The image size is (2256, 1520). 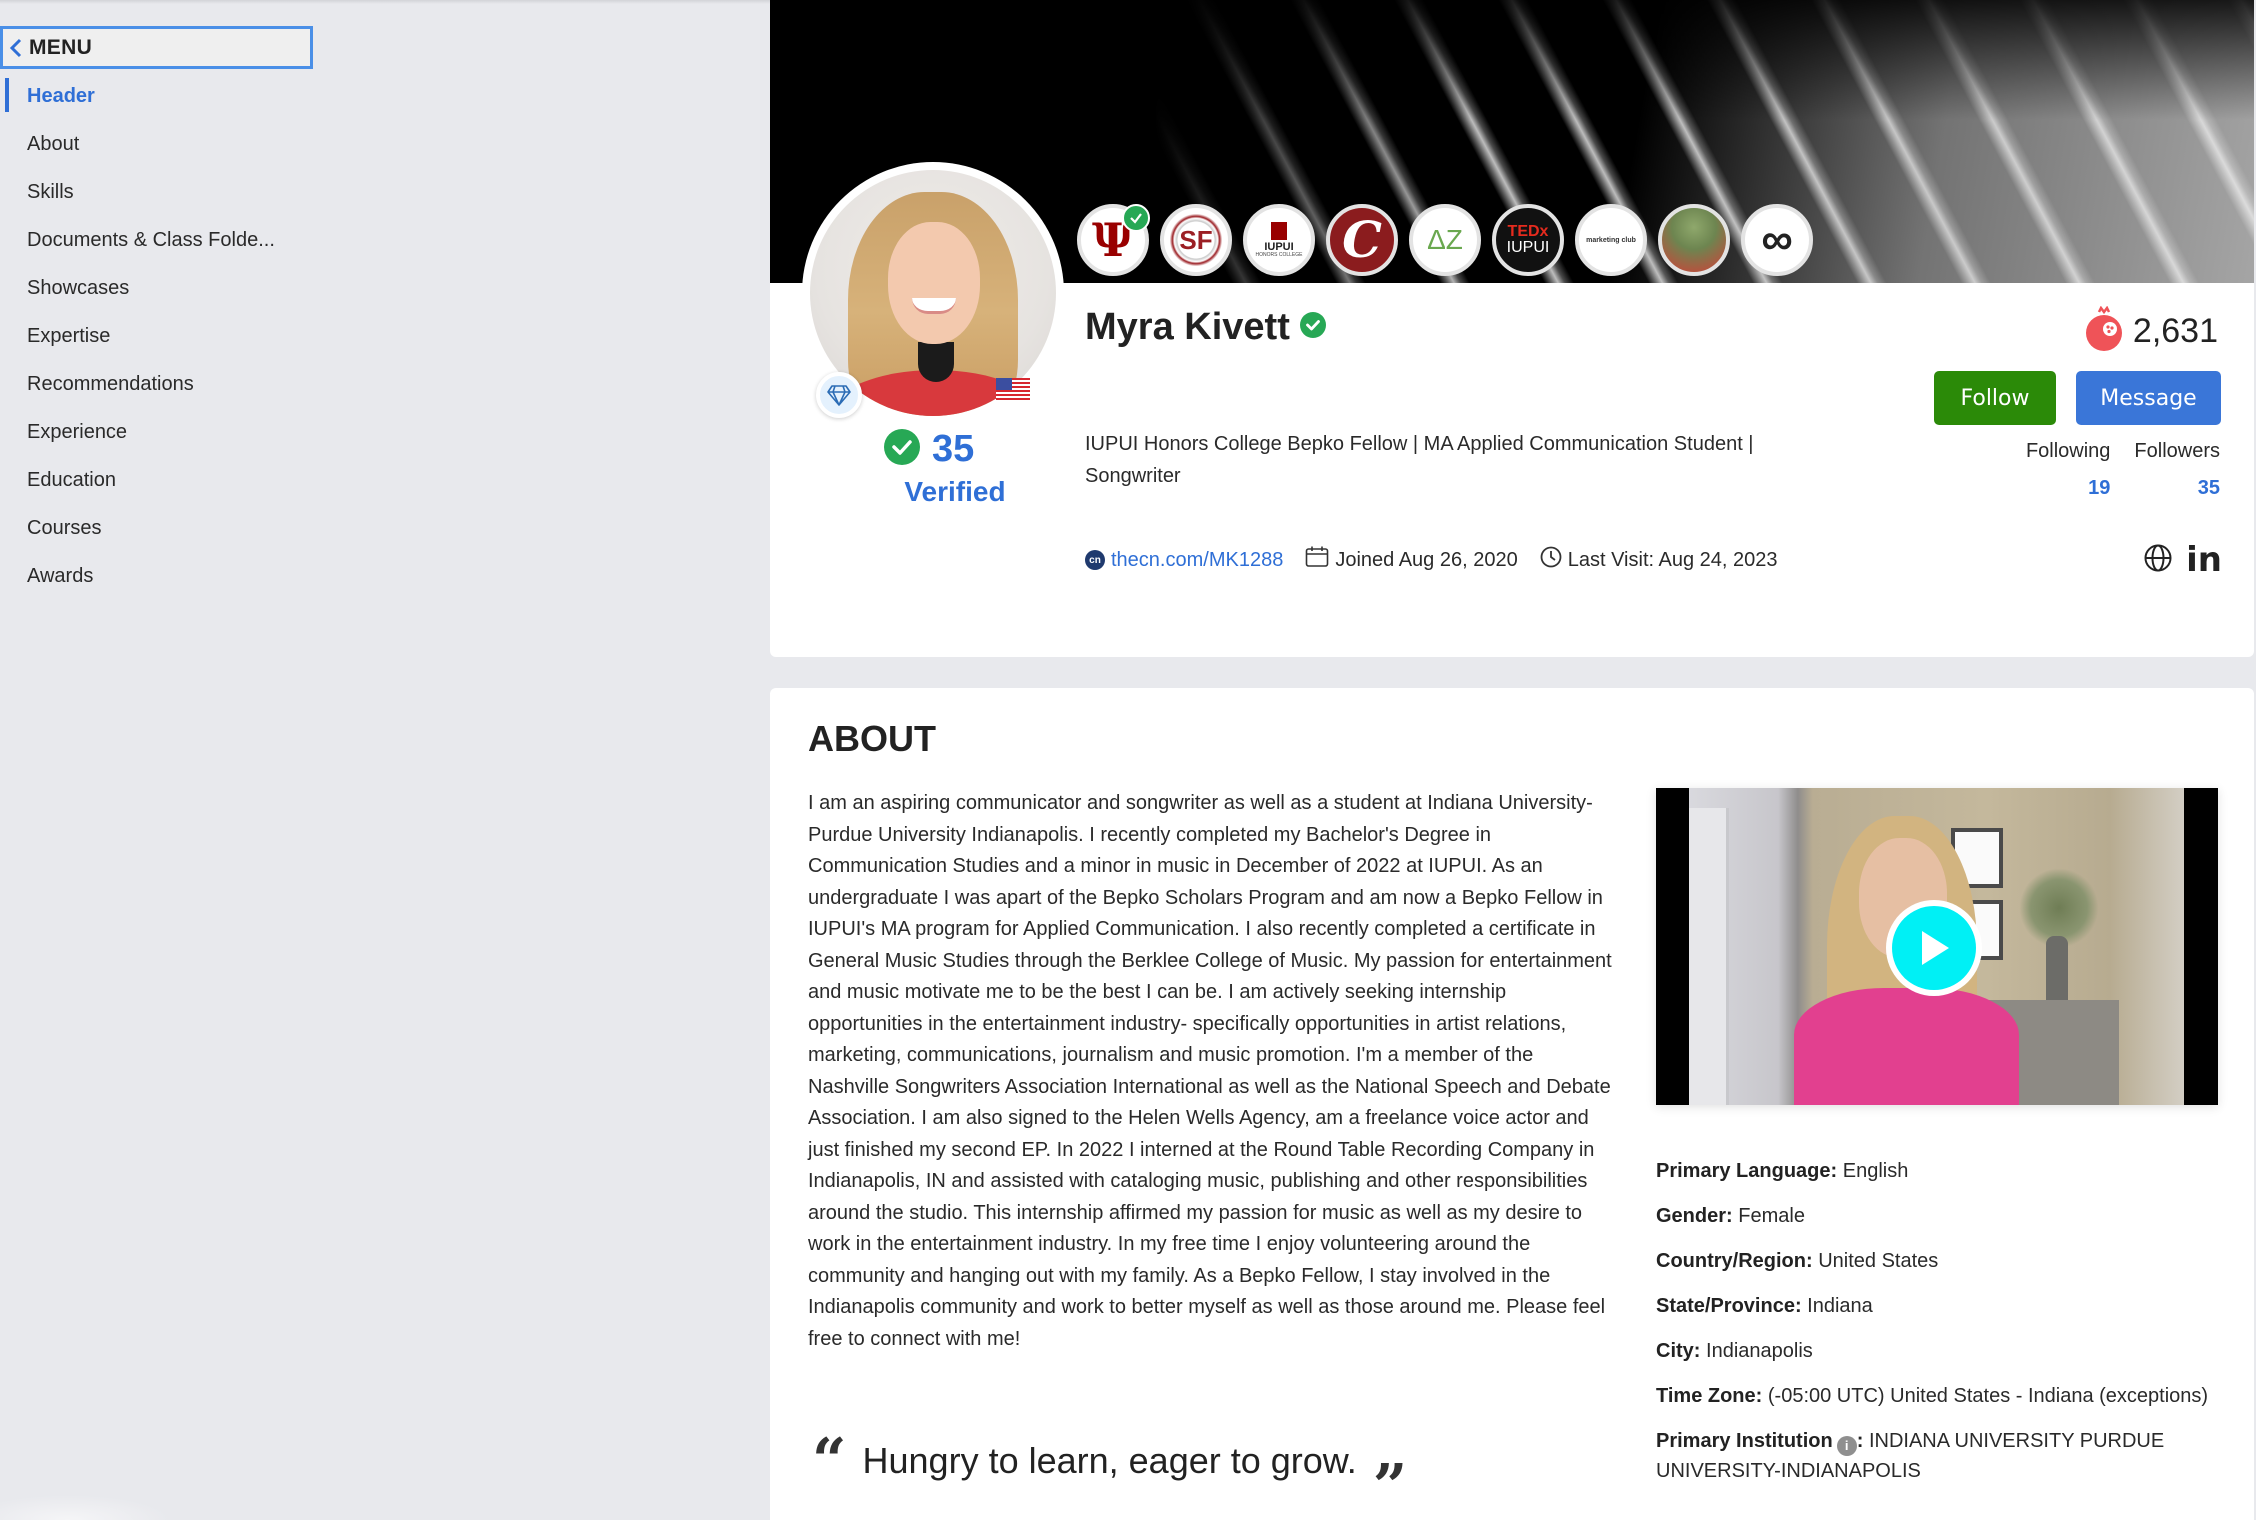 I want to click on nav-item-header: Header, so click(x=160, y=96).